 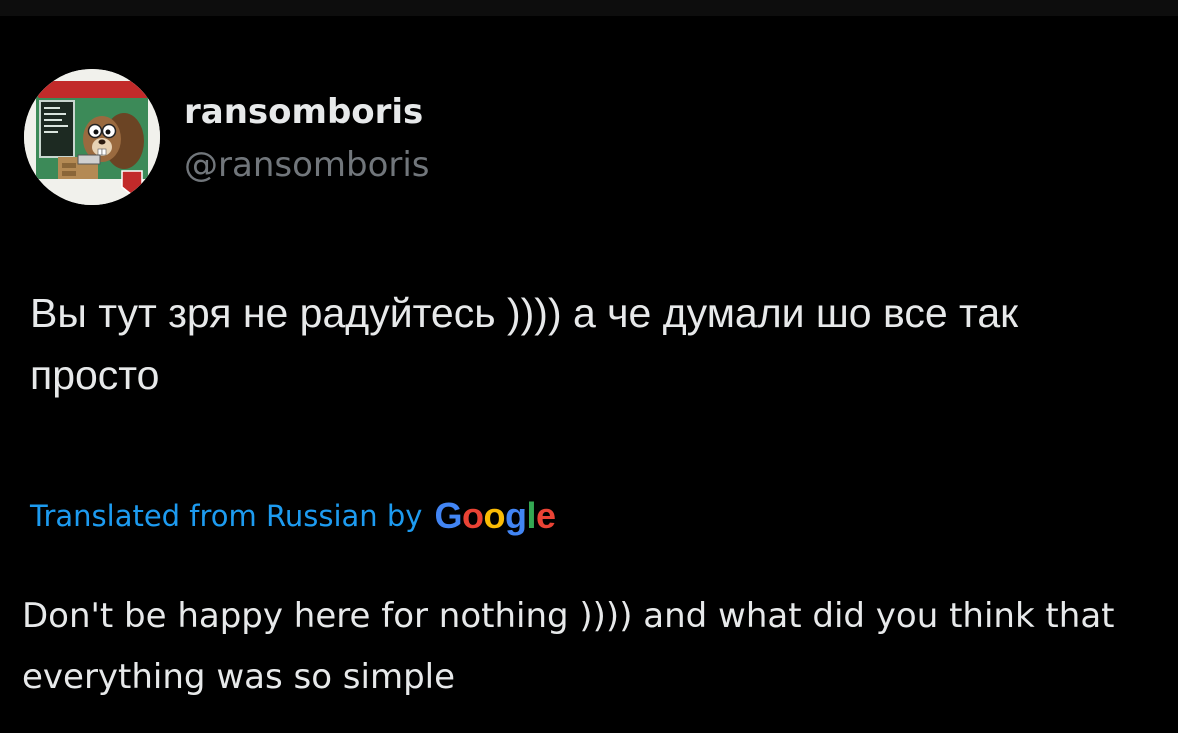 I want to click on beaver-hacker-avatar-image, so click(x=92, y=137).